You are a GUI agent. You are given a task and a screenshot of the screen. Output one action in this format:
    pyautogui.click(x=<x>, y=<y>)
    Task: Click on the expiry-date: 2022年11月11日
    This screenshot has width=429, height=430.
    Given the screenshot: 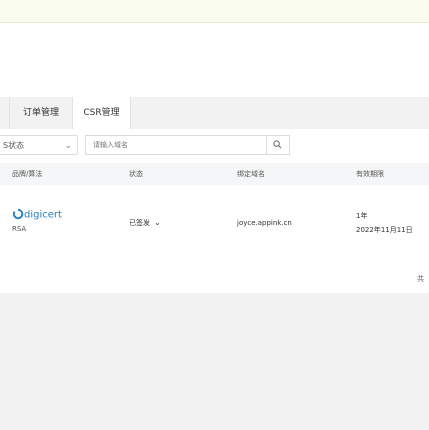 What is the action you would take?
    pyautogui.click(x=384, y=230)
    